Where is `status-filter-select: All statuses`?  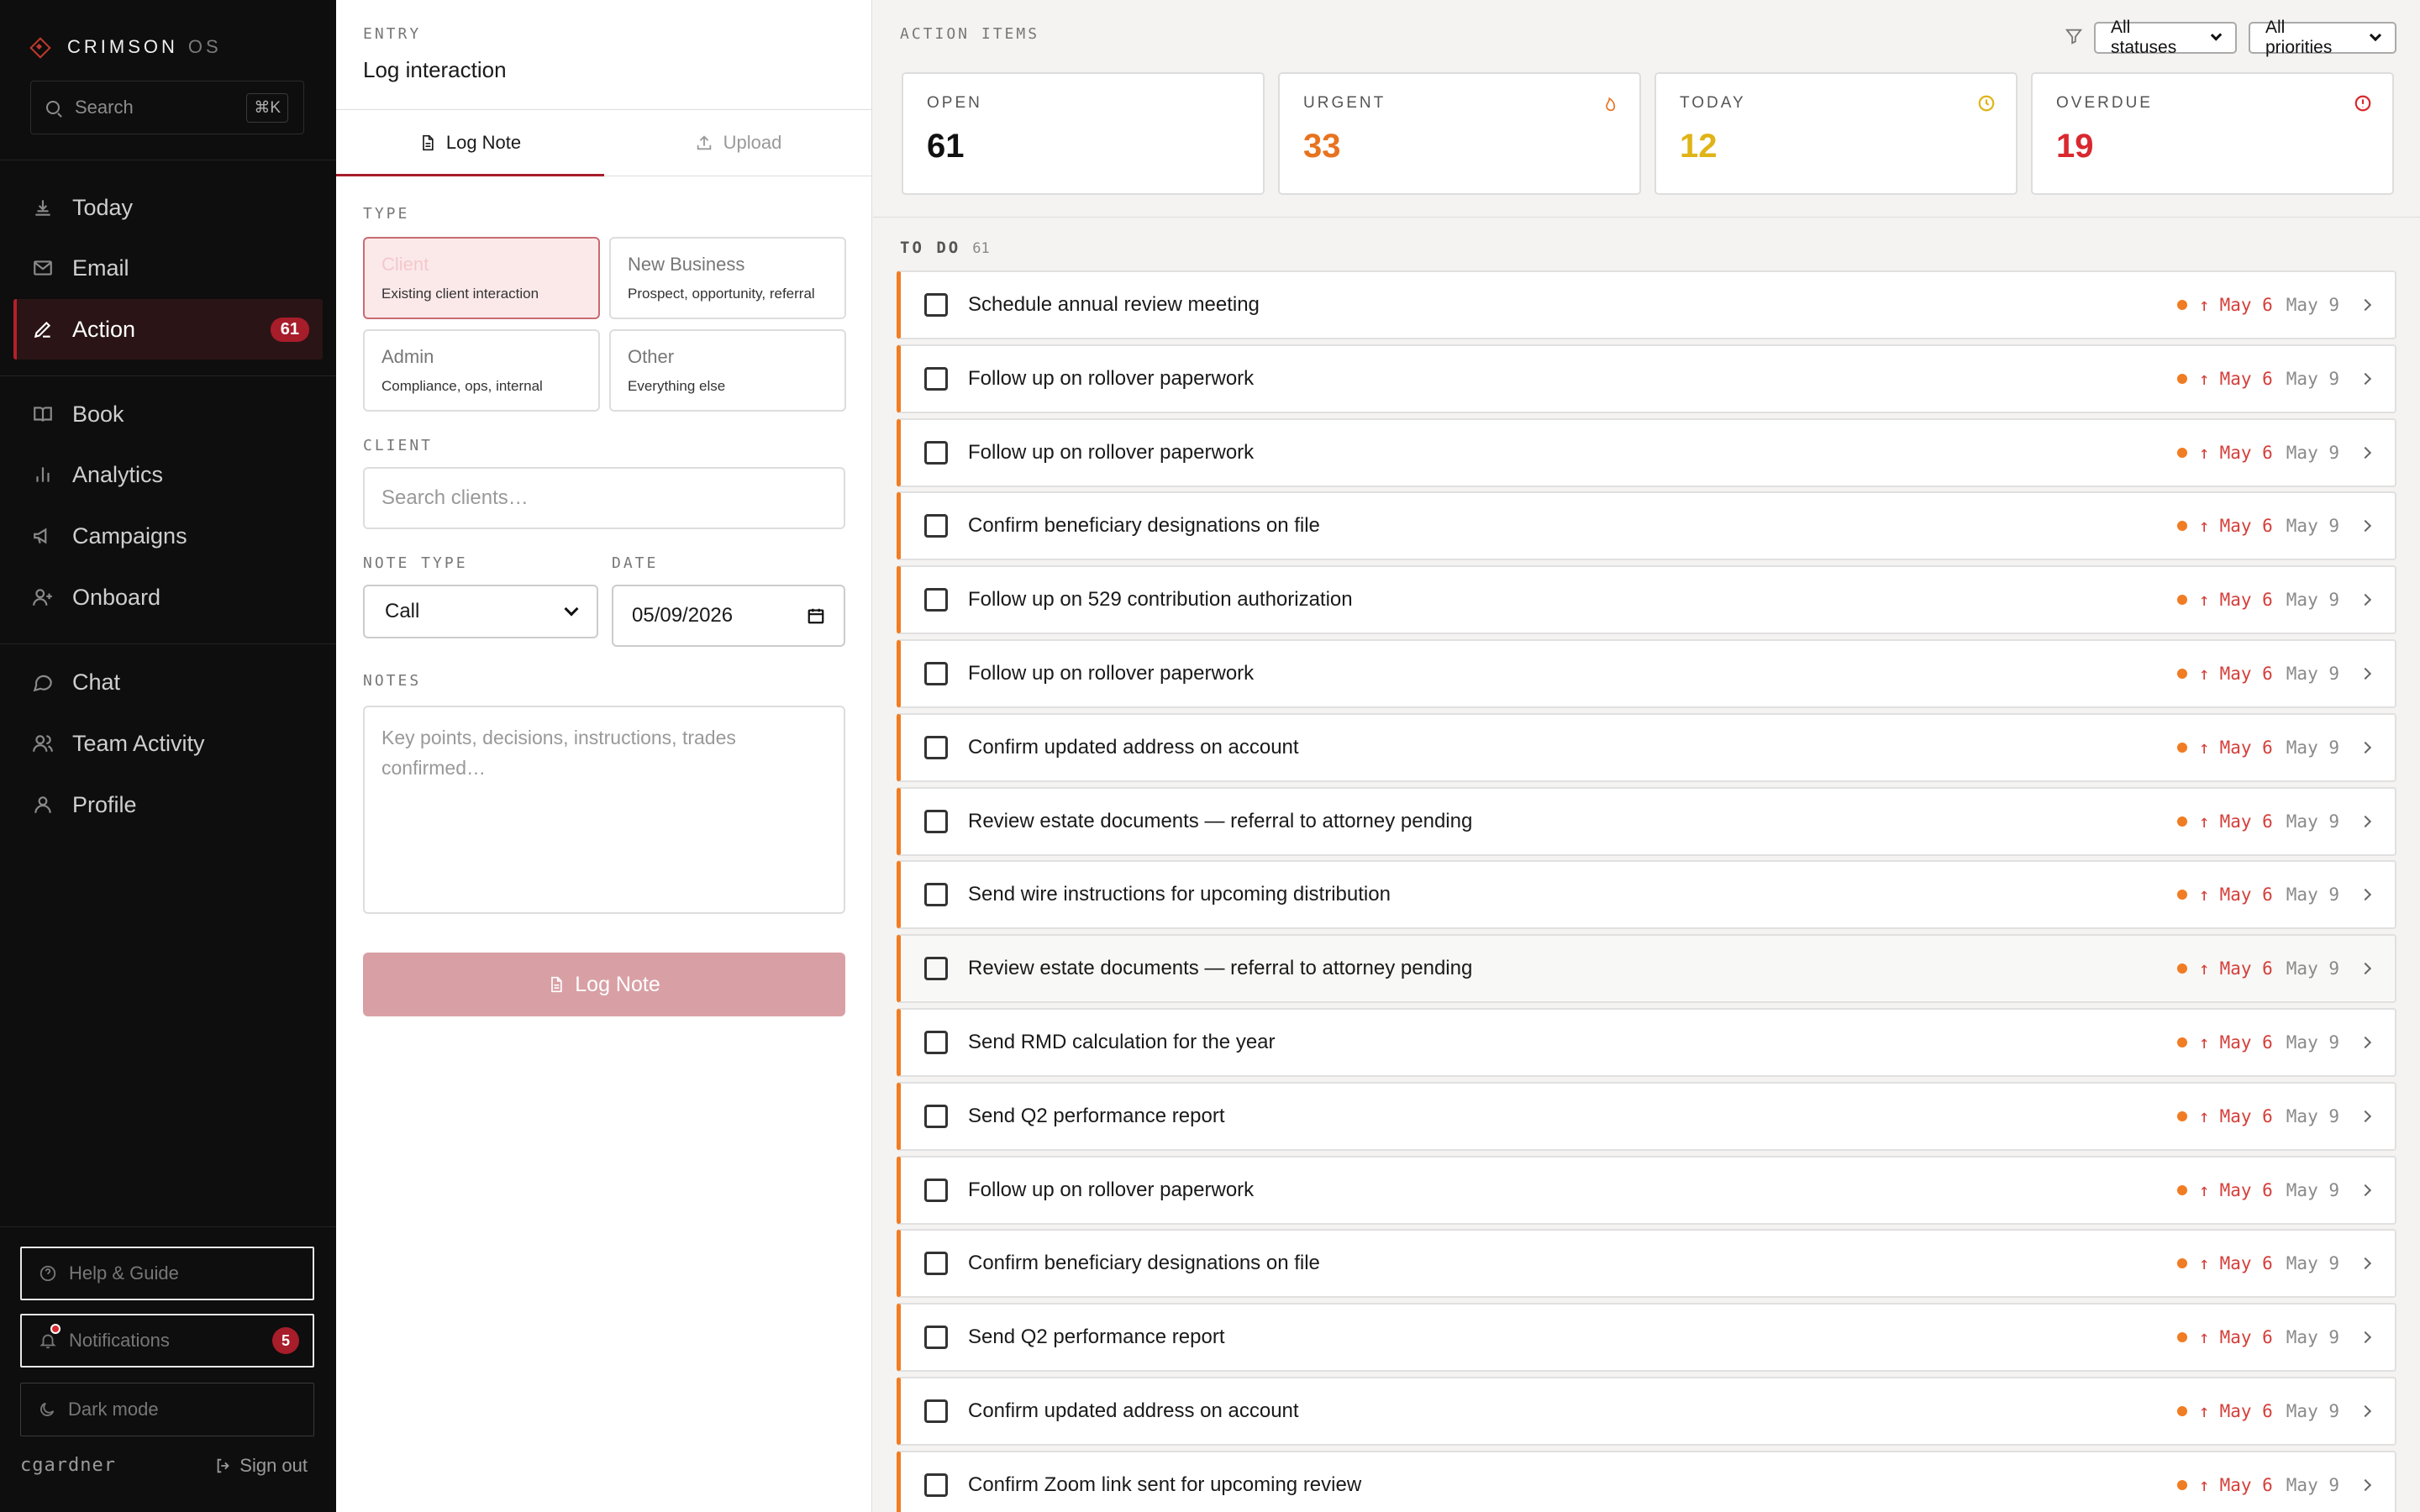 status-filter-select: All statuses is located at coordinates (2165, 37).